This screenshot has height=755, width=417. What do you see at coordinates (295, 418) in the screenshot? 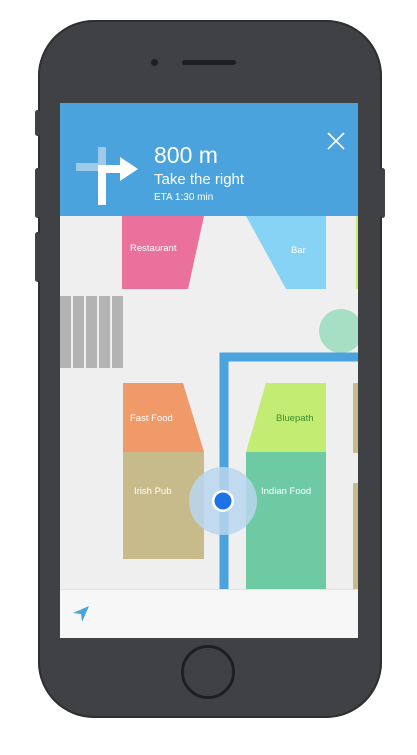
I see `bluepath-label: Bluepath` at bounding box center [295, 418].